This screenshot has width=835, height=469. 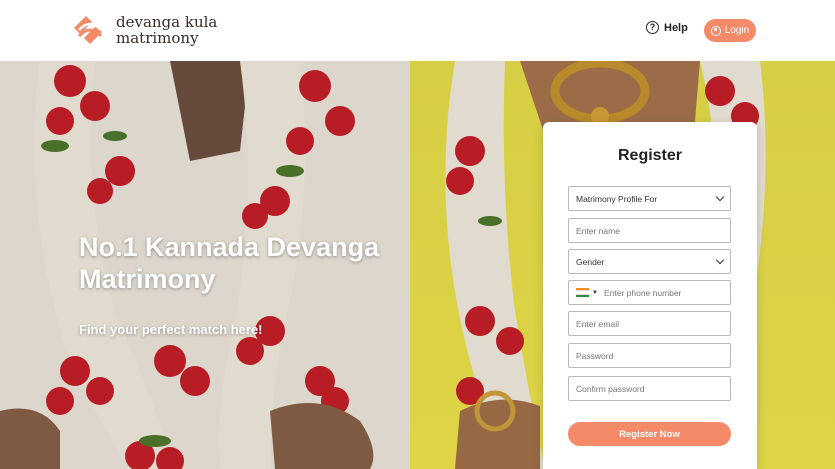 What do you see at coordinates (582, 292) in the screenshot?
I see `india-flag-icon` at bounding box center [582, 292].